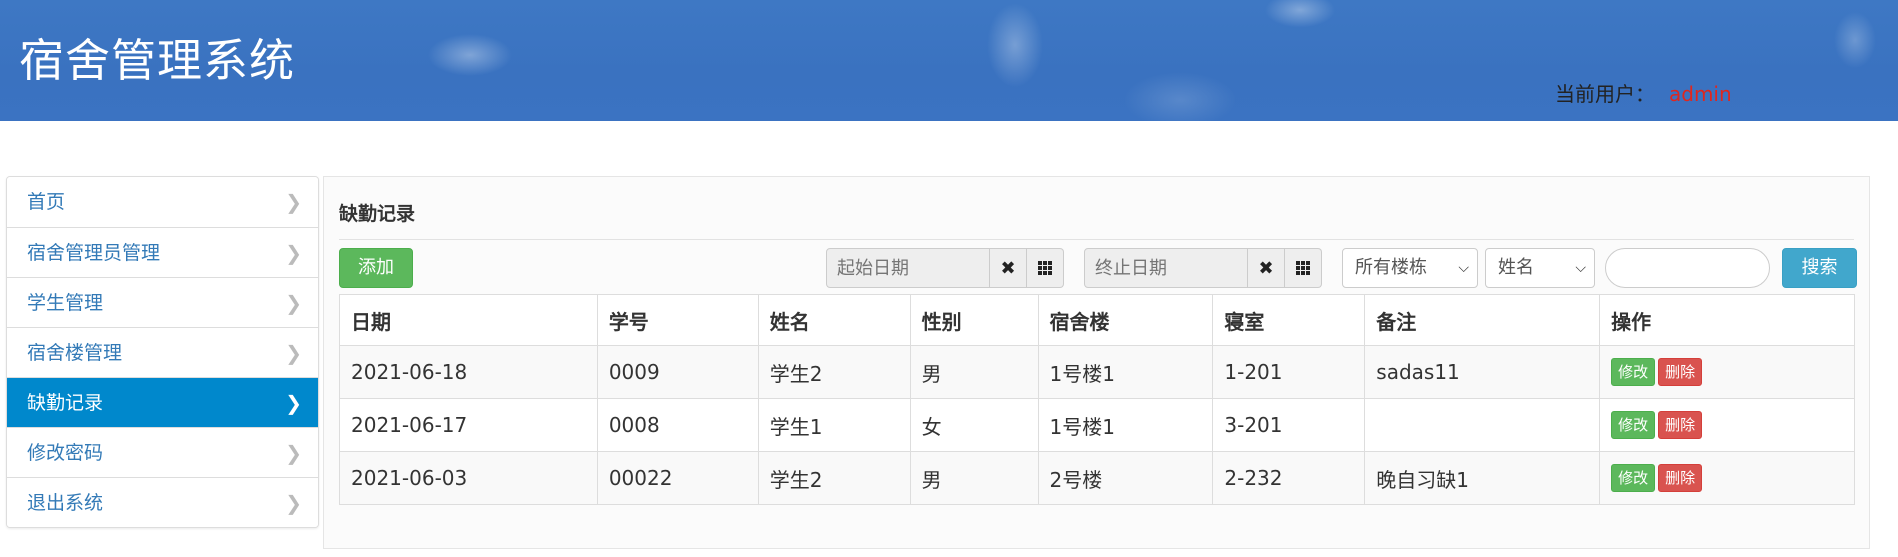  I want to click on start-date-input, so click(908, 268).